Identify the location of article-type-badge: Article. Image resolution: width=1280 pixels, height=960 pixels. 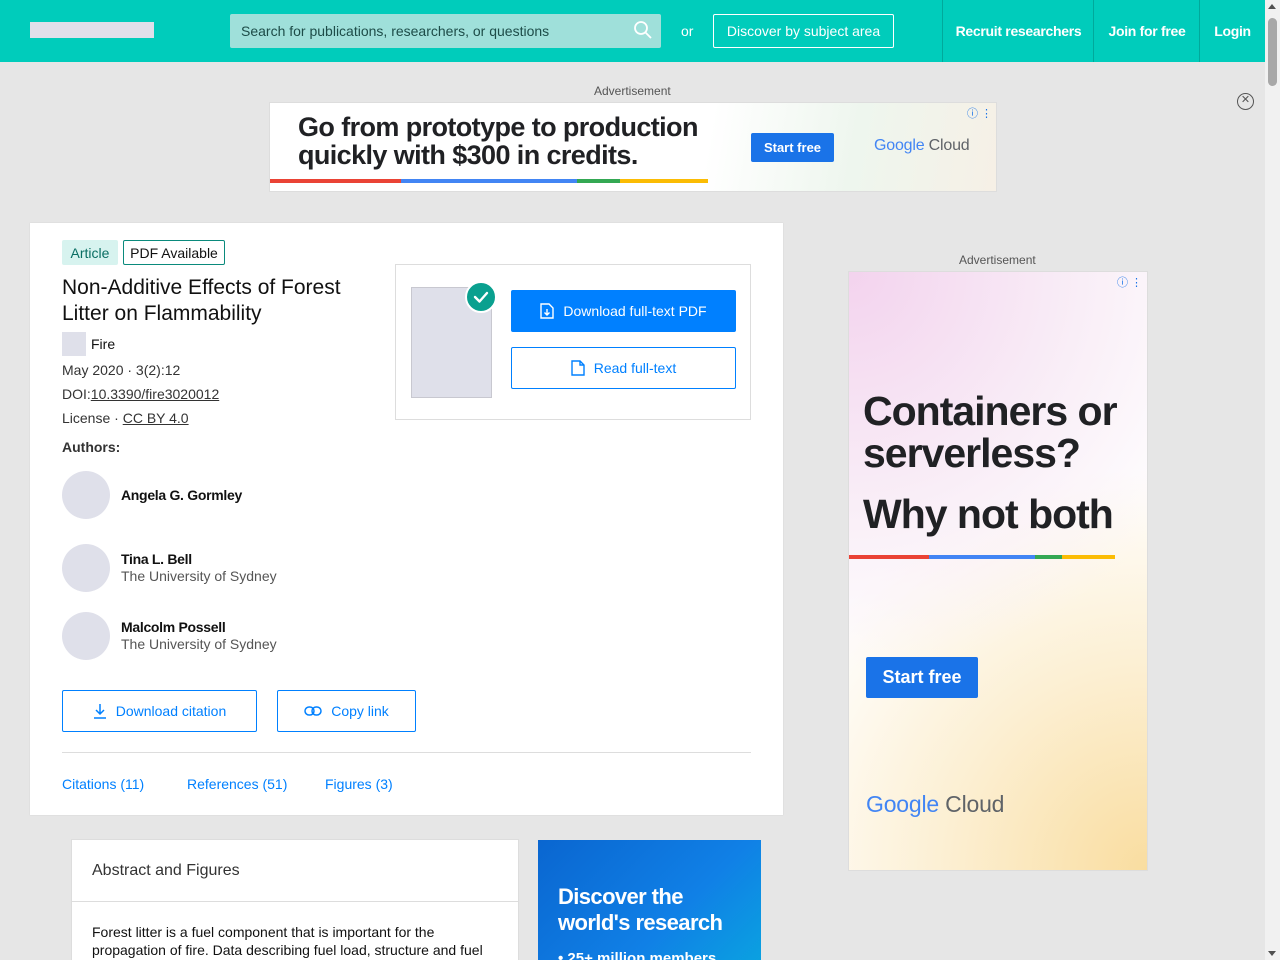
(90, 252).